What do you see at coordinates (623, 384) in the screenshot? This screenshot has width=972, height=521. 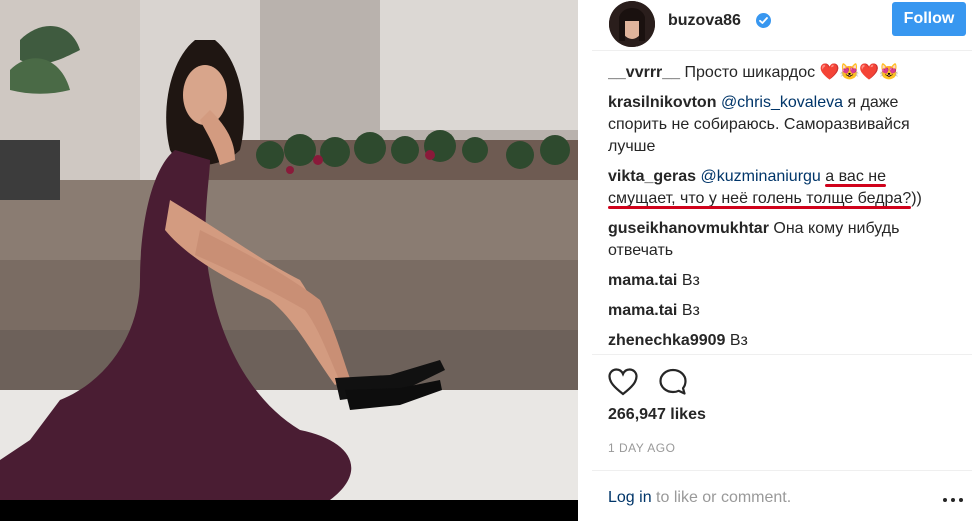 I see `heart-icon` at bounding box center [623, 384].